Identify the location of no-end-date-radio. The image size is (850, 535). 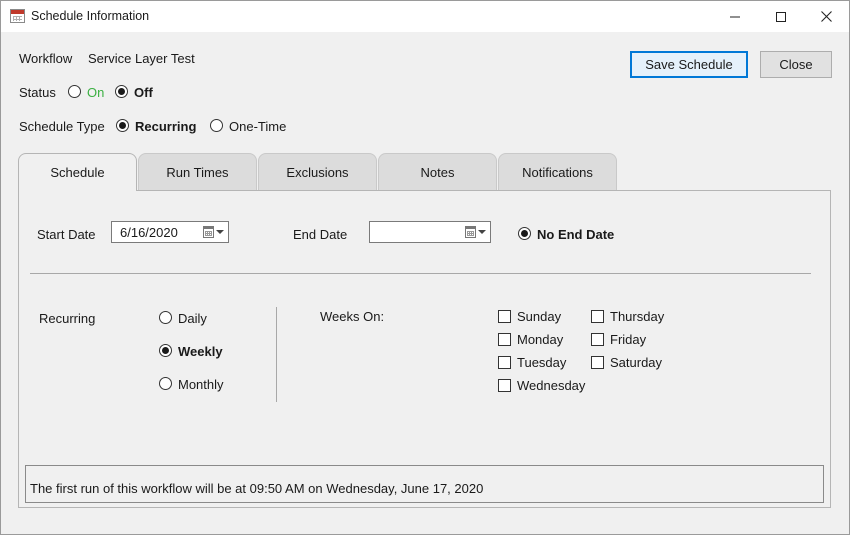
(524, 233).